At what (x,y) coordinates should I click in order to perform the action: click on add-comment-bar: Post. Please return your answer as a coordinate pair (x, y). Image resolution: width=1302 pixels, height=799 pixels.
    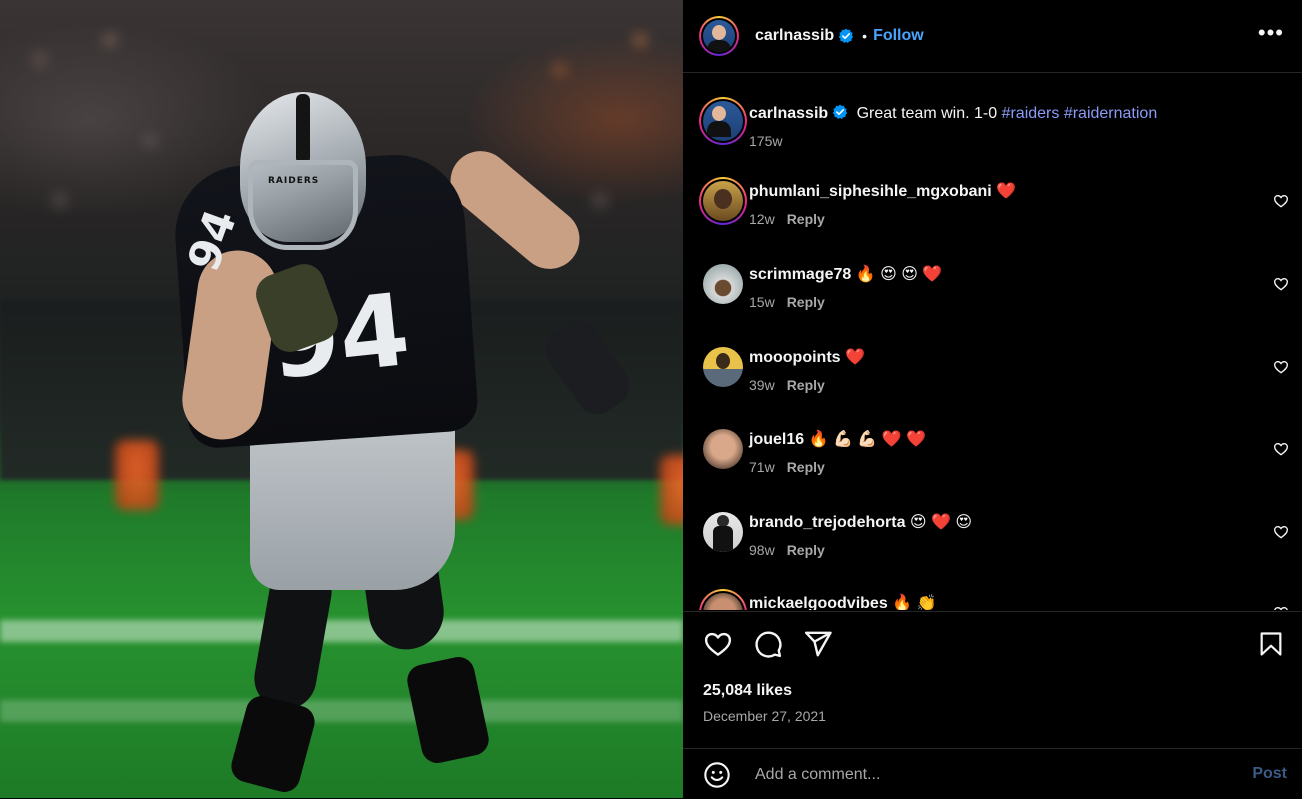
    Looking at the image, I should click on (992, 773).